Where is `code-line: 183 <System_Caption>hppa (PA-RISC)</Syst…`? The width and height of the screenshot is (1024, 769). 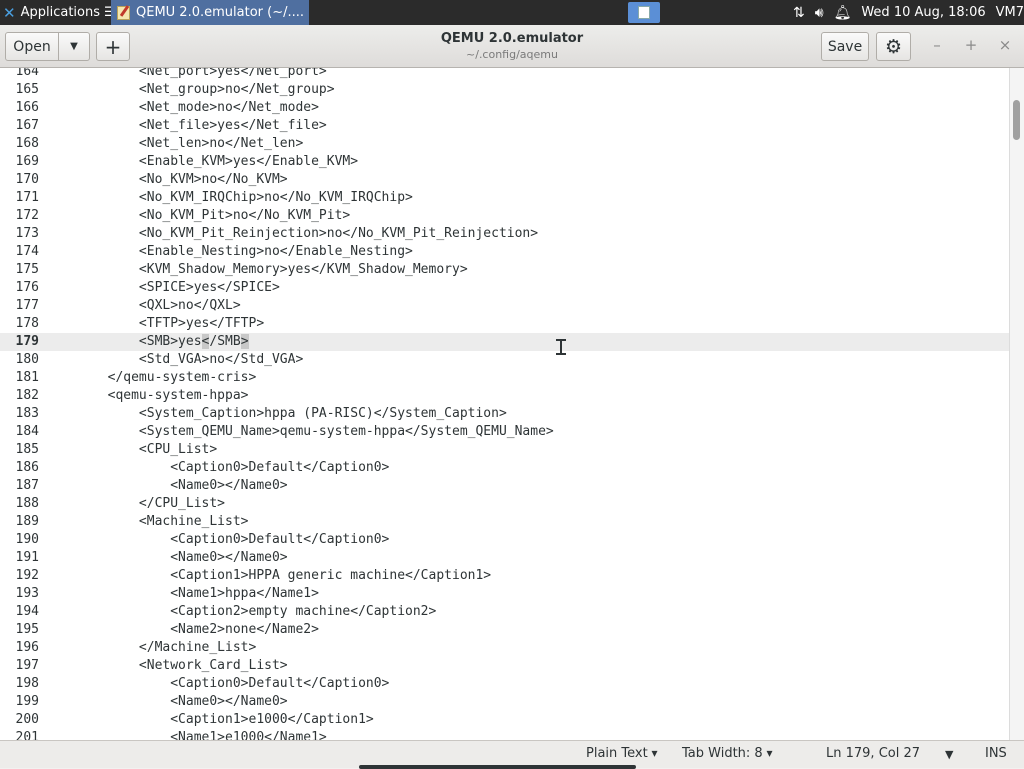
code-line: 183 <System_Caption>hppa (PA-RISC)</Syst… is located at coordinates (504, 414).